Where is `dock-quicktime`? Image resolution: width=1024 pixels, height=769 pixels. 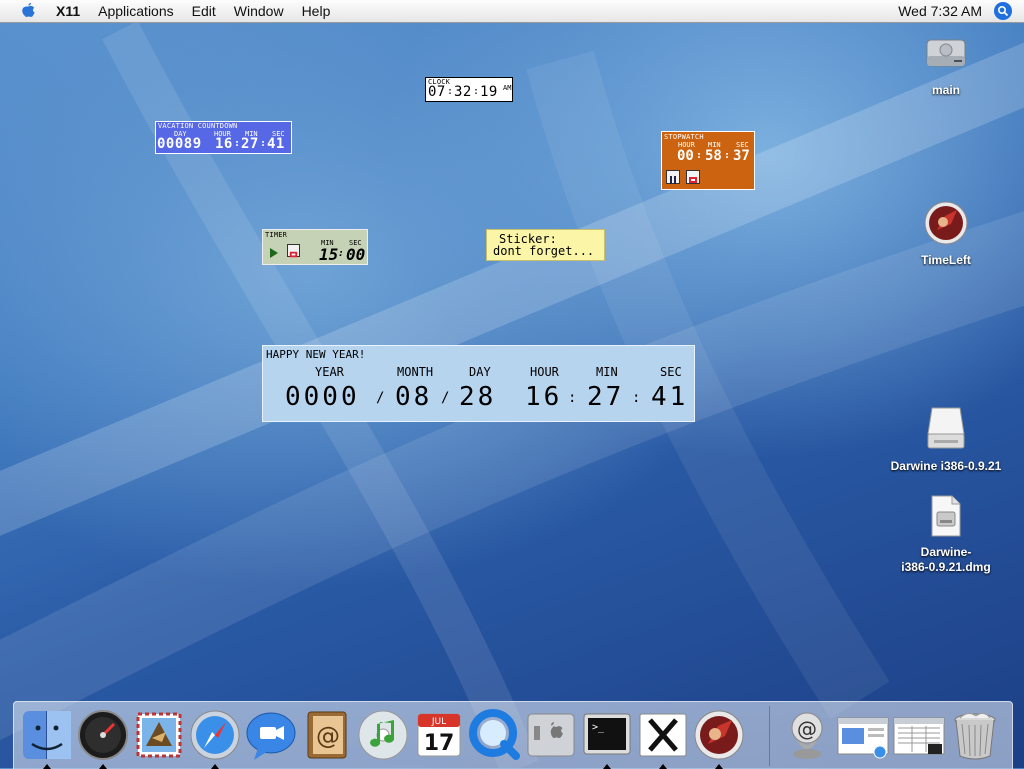
dock-quicktime is located at coordinates (495, 735).